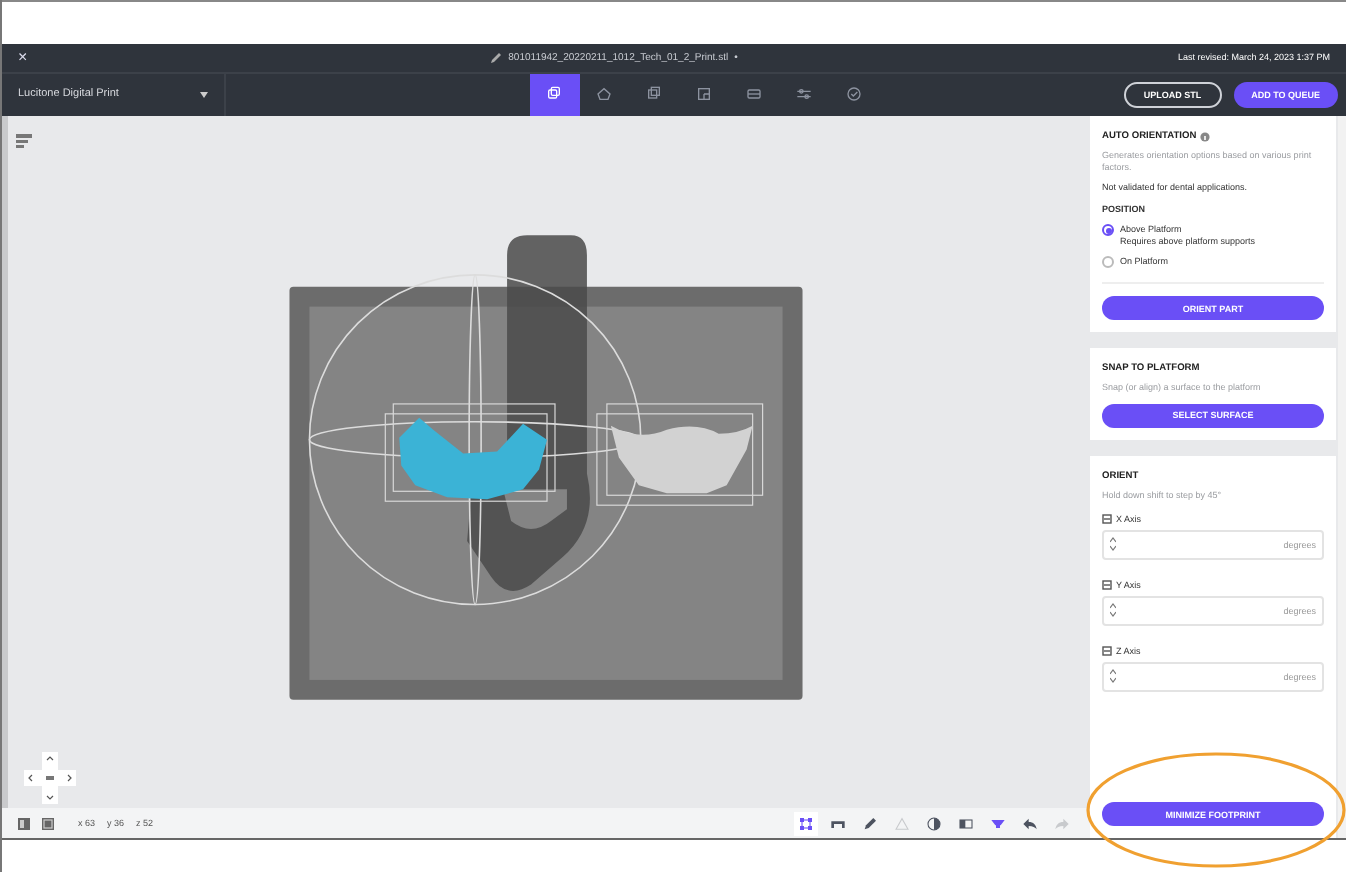 The width and height of the screenshot is (1346, 872). Describe the element at coordinates (681, 459) in the screenshot. I see `denture-model` at that location.